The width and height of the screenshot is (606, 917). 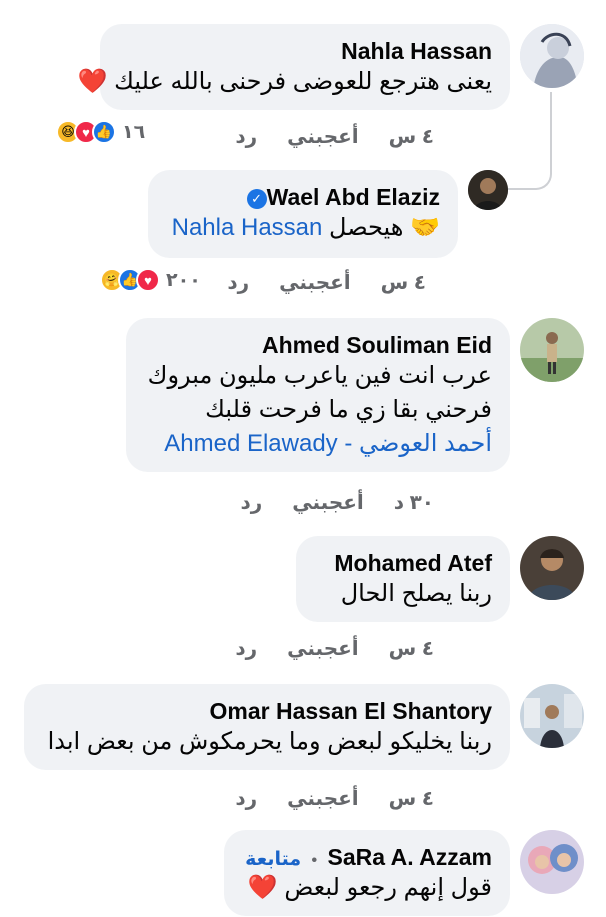 I want to click on comment-author: Mohamed Atef, so click(x=404, y=563).